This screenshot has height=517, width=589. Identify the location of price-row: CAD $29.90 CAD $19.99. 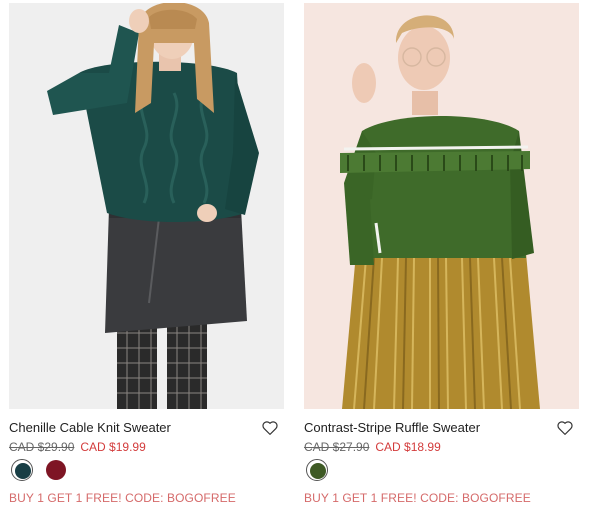
(77, 447).